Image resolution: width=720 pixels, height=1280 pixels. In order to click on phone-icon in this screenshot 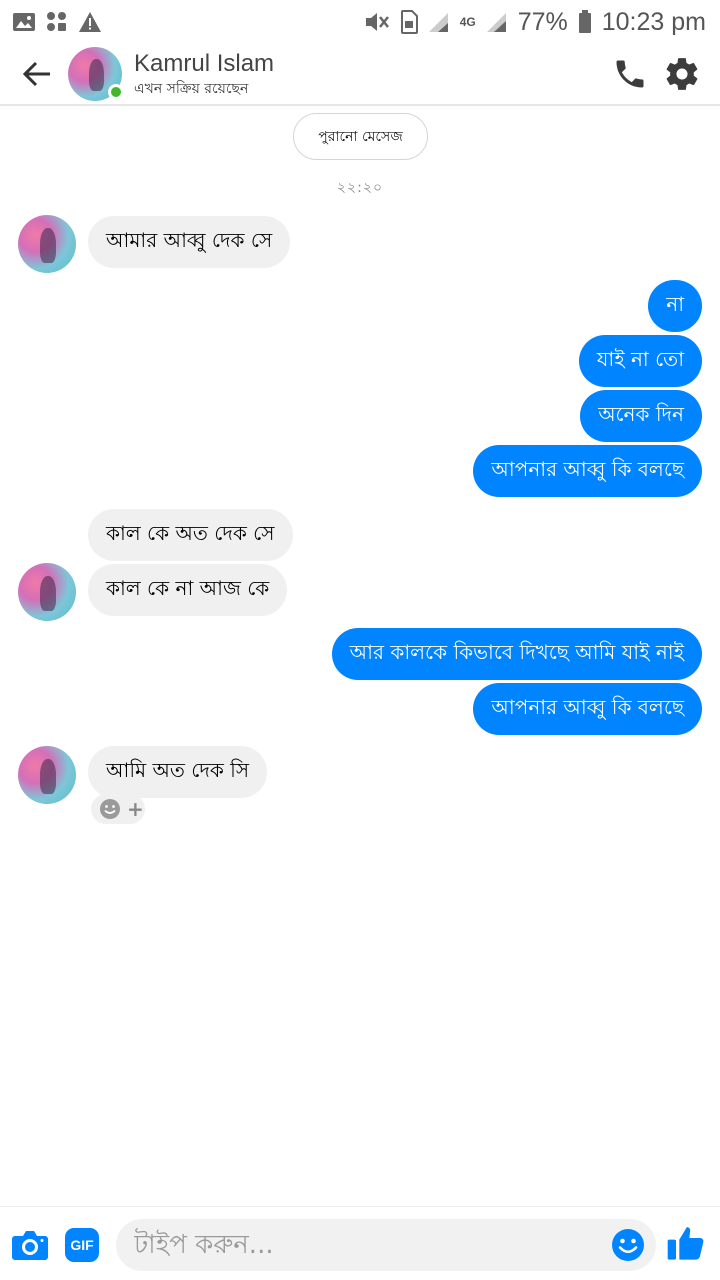, I will do `click(630, 74)`.